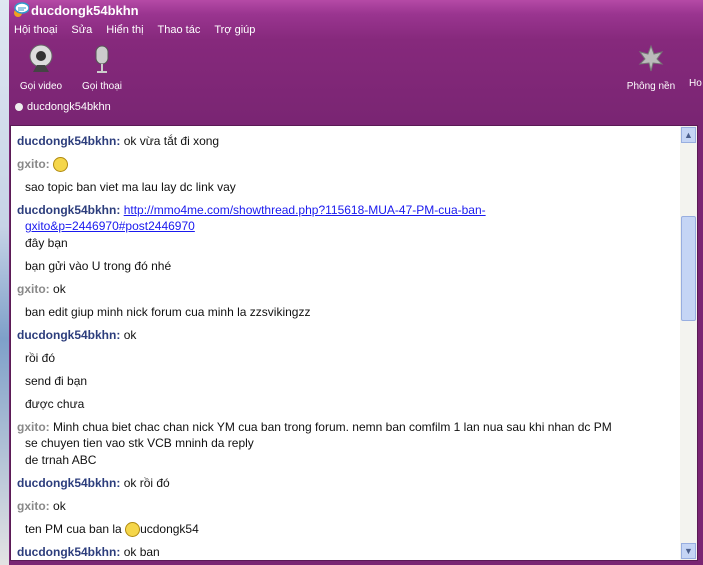 Image resolution: width=703 pixels, height=565 pixels. What do you see at coordinates (106, 226) in the screenshot?
I see `thread-link-cont: gxito&p=2446970#post2446970` at bounding box center [106, 226].